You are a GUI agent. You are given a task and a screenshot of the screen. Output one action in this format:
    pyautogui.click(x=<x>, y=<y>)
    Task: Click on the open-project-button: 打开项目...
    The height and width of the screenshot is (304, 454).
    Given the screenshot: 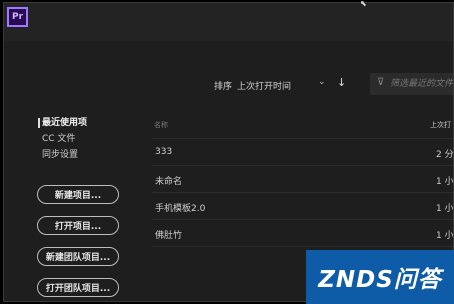 What is the action you would take?
    pyautogui.click(x=78, y=225)
    